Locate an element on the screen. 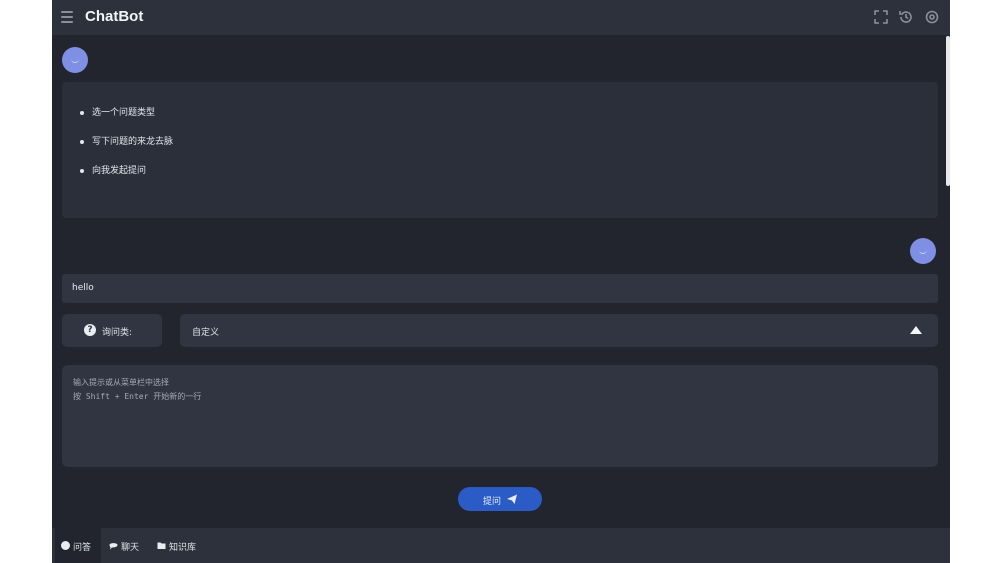 The image size is (1000, 563). list-item: 写下问题的来龙去脉 is located at coordinates (509, 150).